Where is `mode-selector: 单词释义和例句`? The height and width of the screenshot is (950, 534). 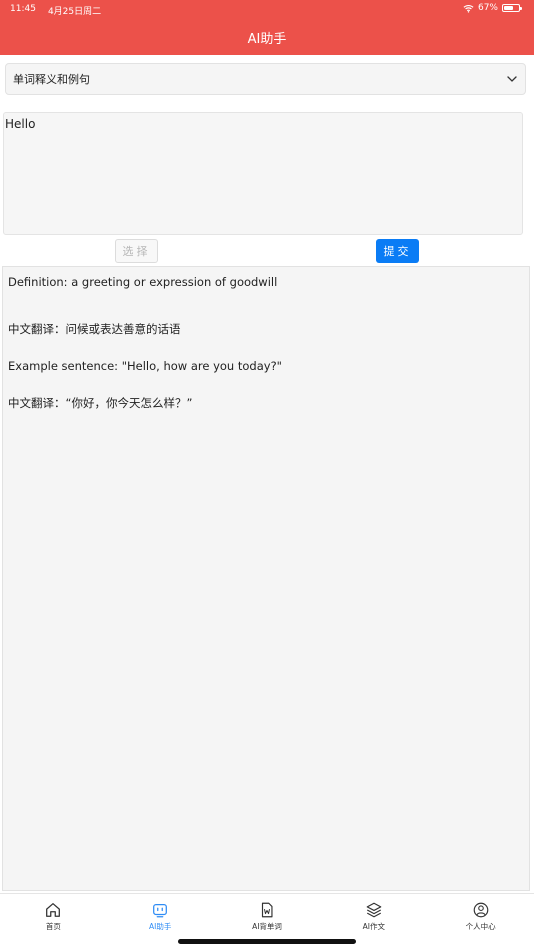
mode-selector: 单词释义和例句 is located at coordinates (265, 79).